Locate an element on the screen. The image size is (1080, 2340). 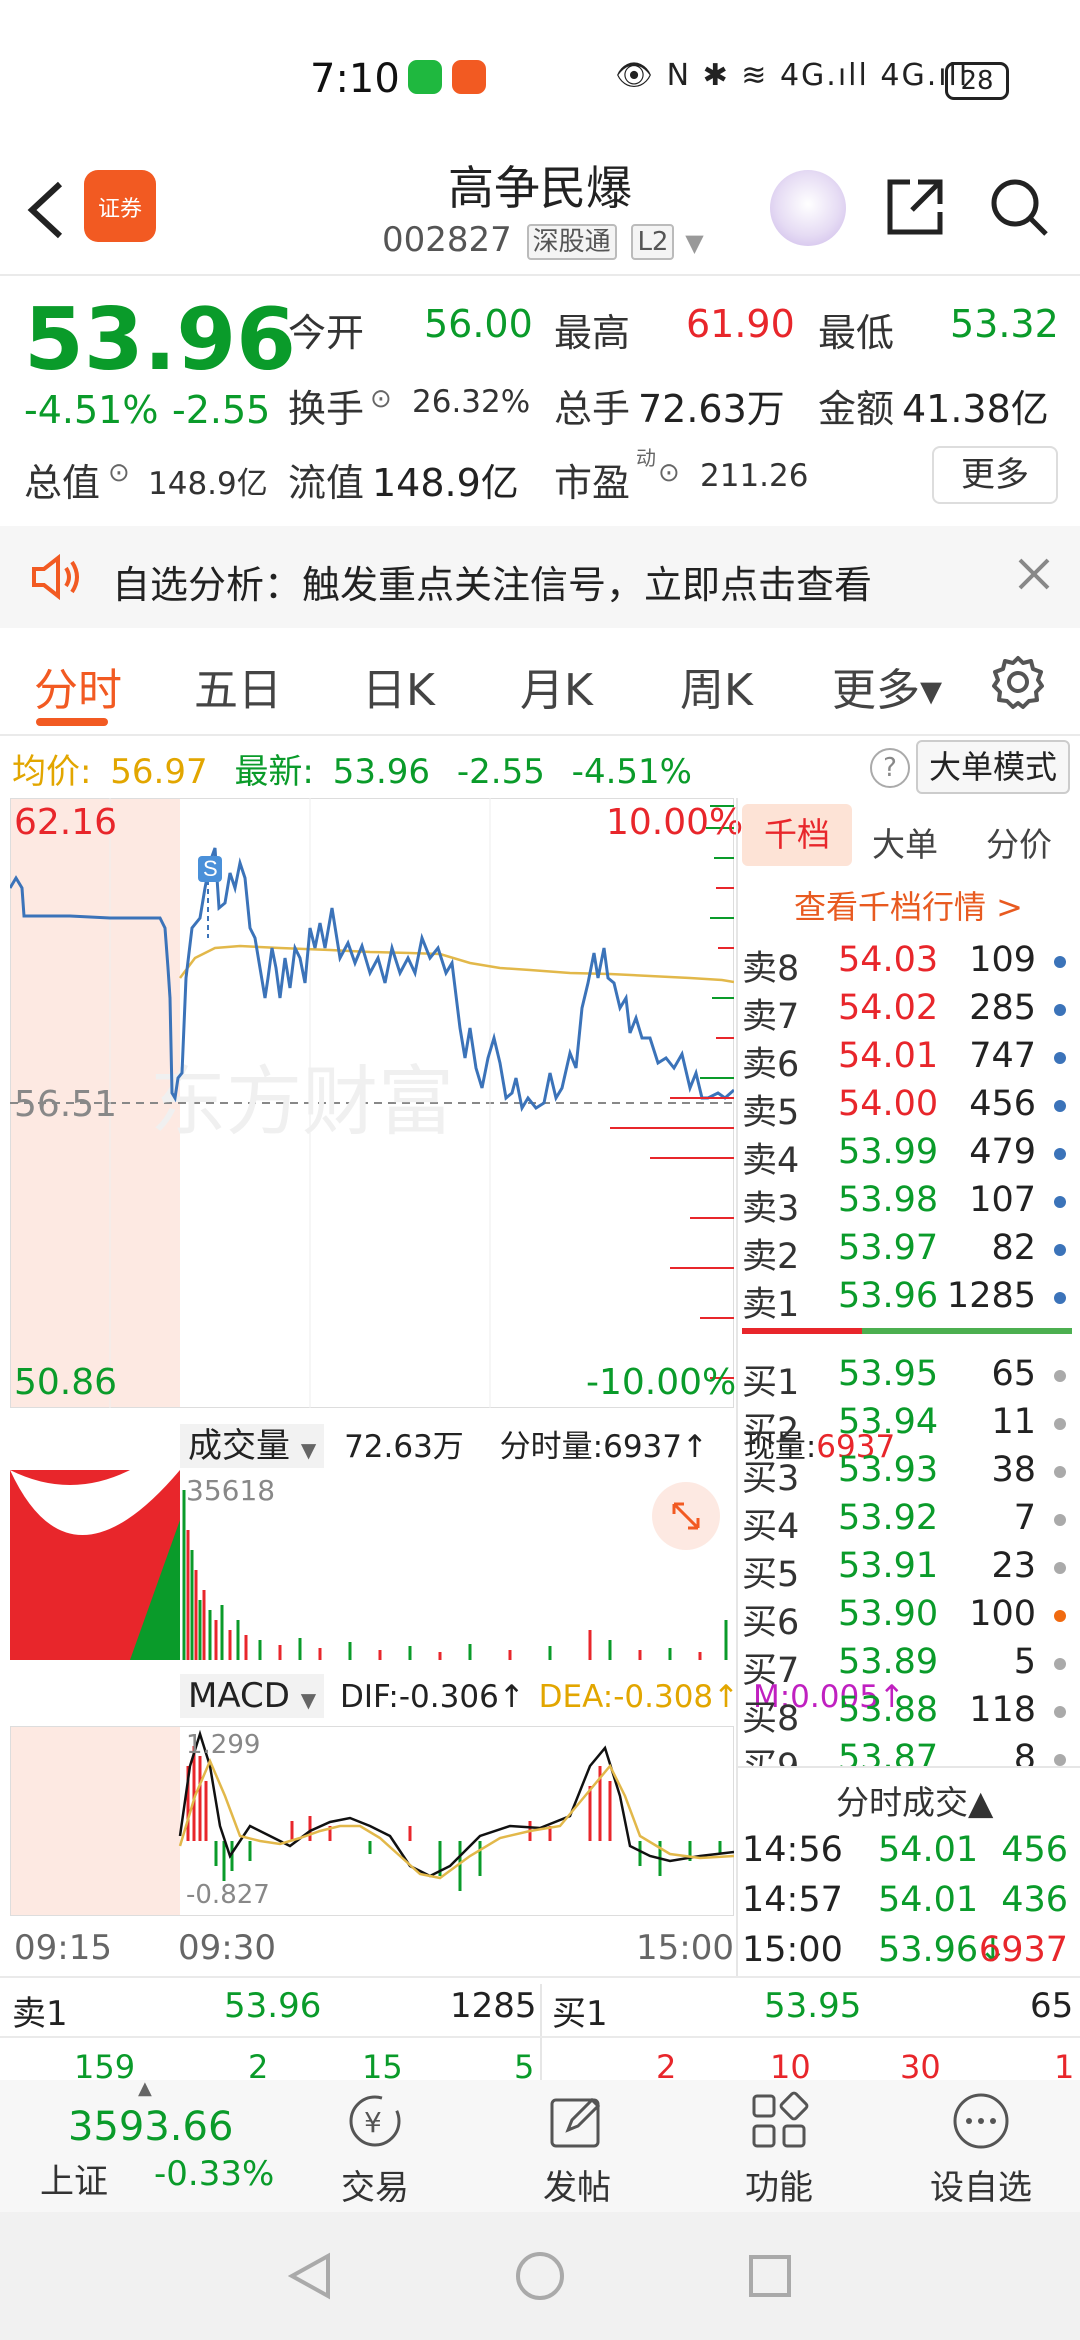
time-end: 15:00 is located at coordinates (685, 1948).